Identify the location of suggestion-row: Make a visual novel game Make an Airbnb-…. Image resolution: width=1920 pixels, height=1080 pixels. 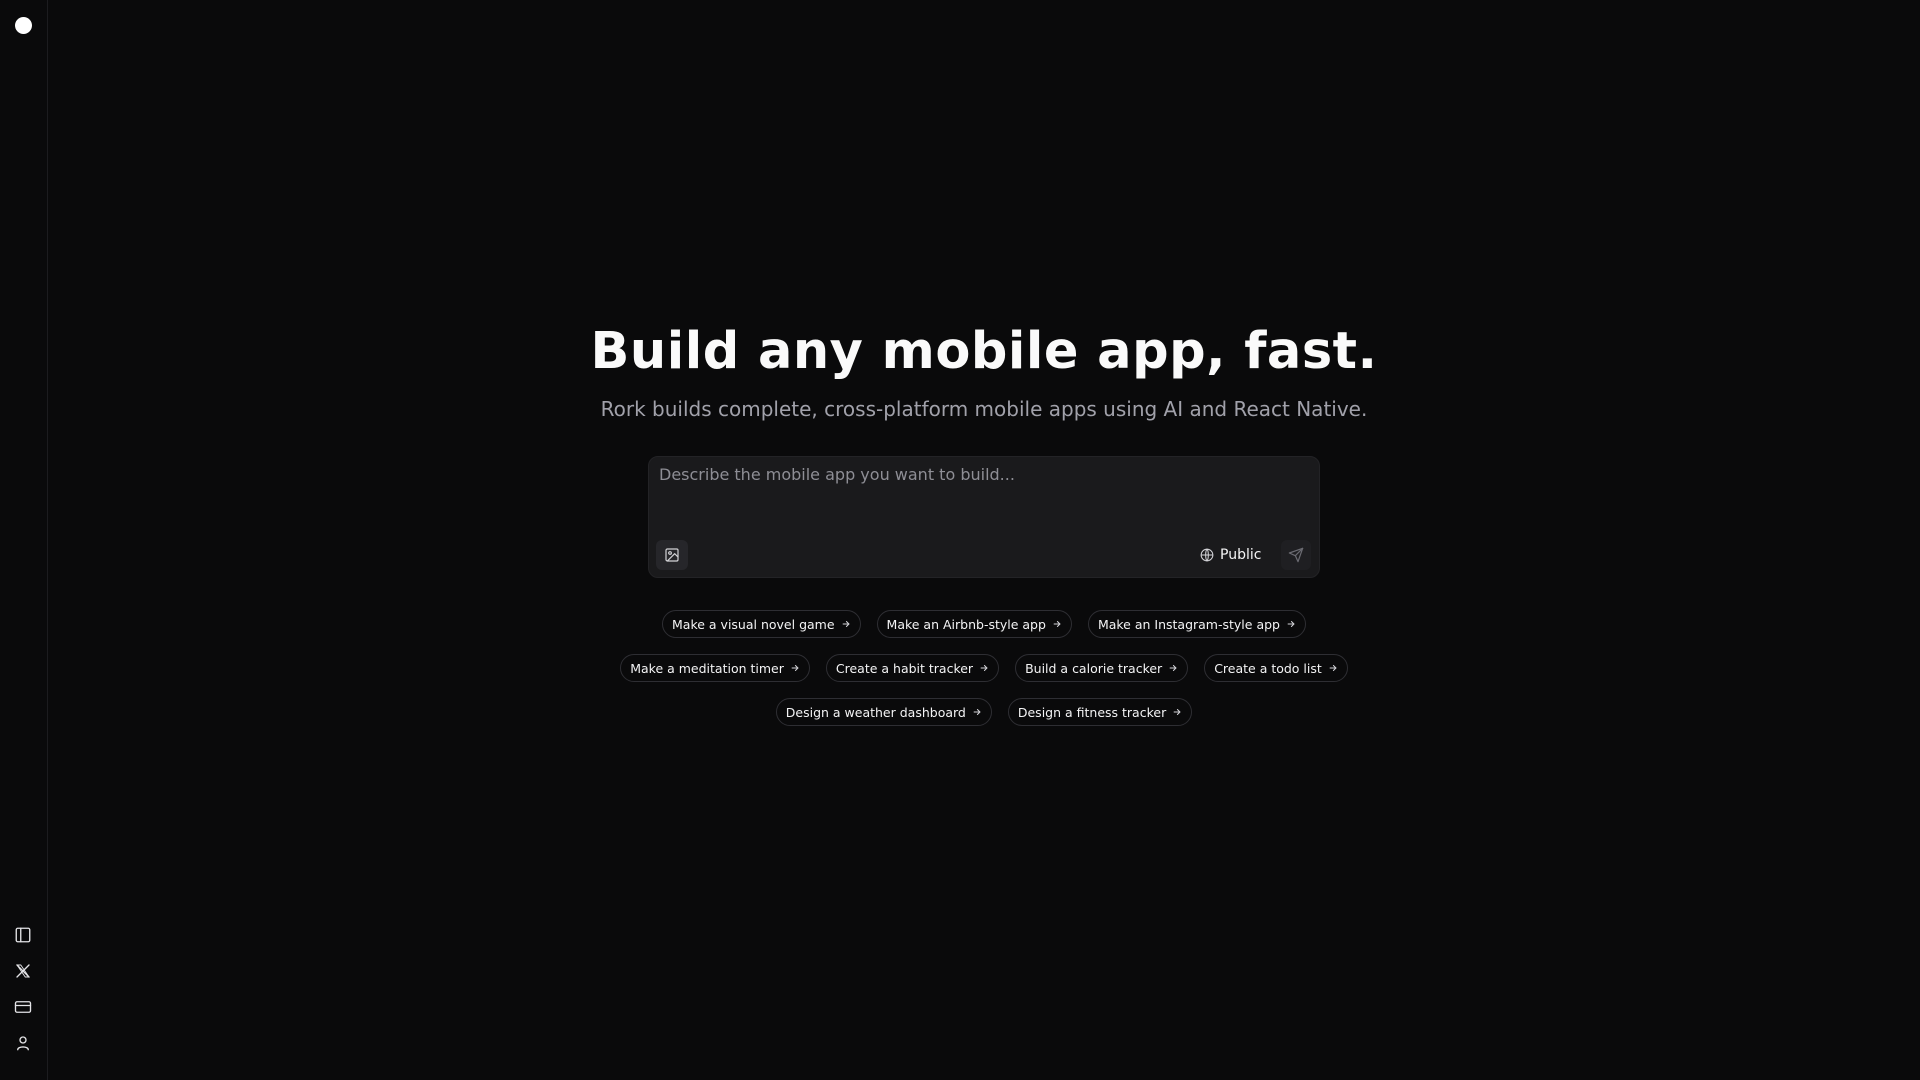
(984, 624).